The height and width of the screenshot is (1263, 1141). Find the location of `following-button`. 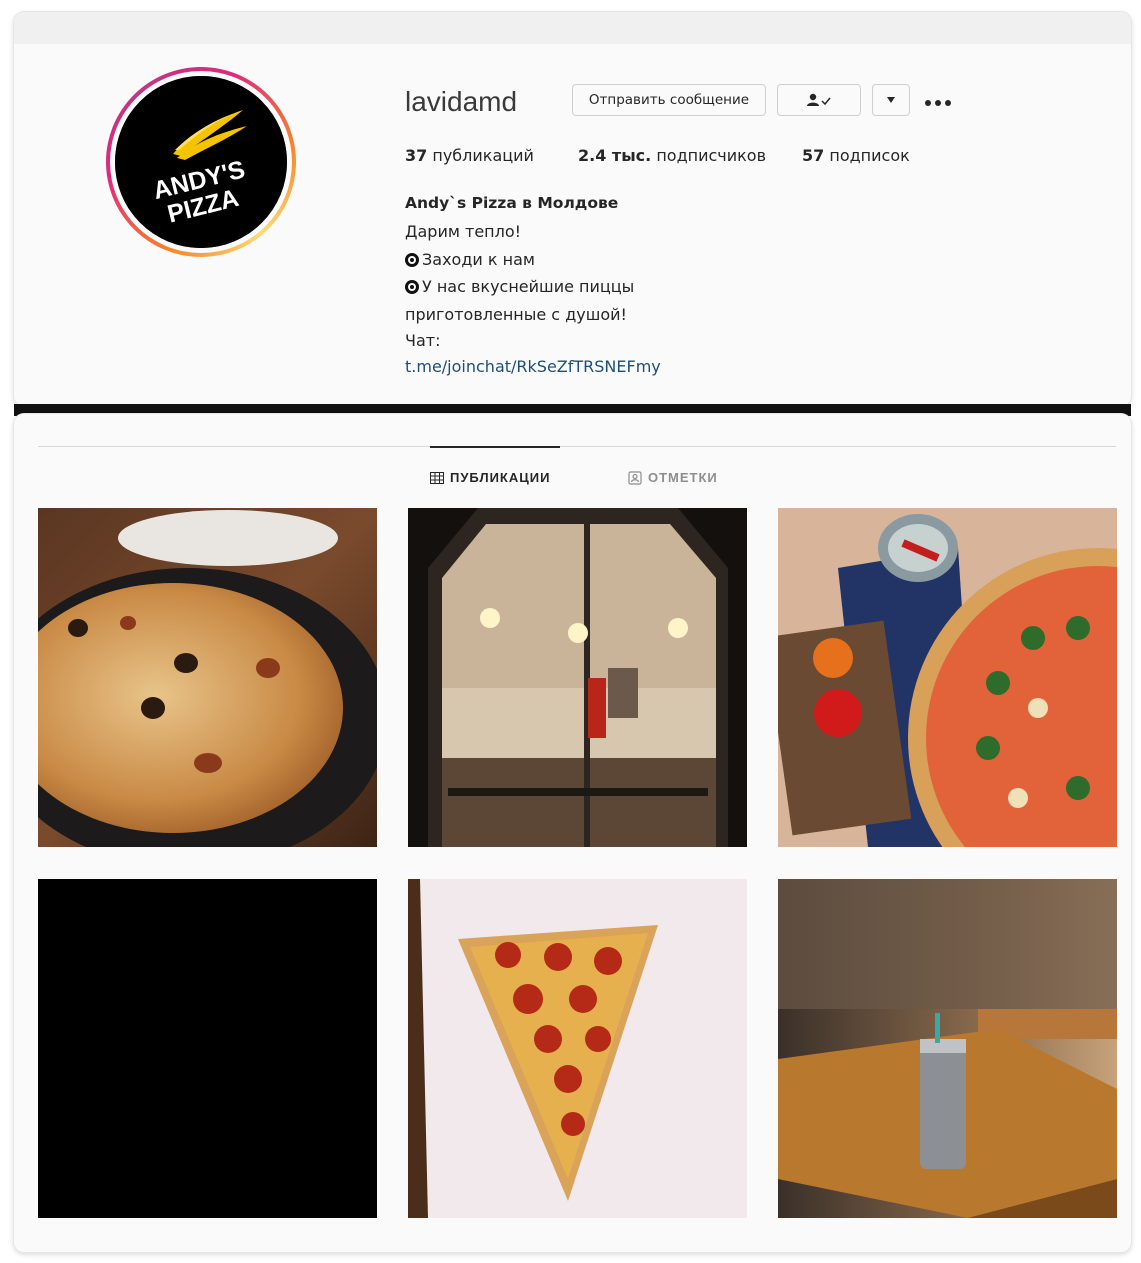

following-button is located at coordinates (819, 100).